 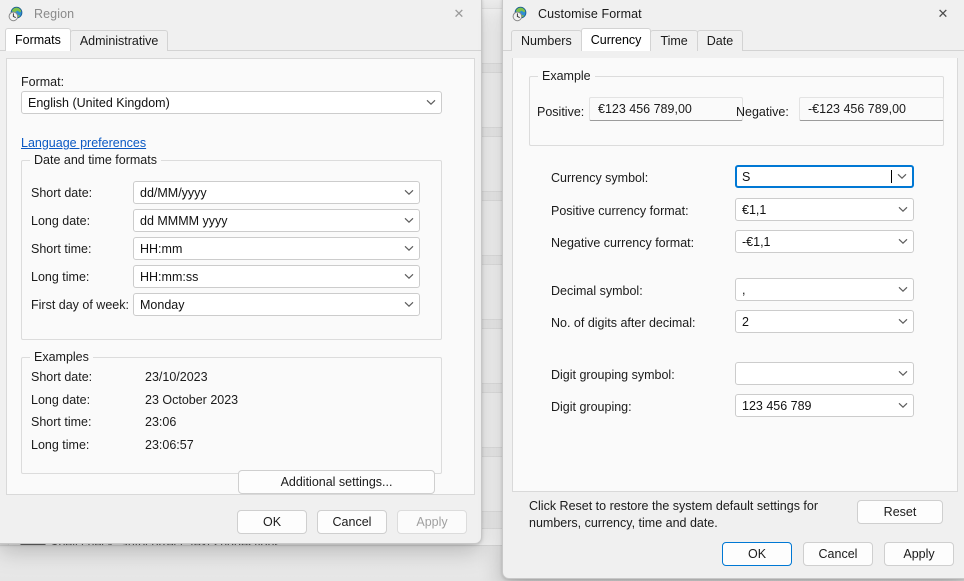 I want to click on customise-cancel-button: Cancel, so click(x=838, y=554).